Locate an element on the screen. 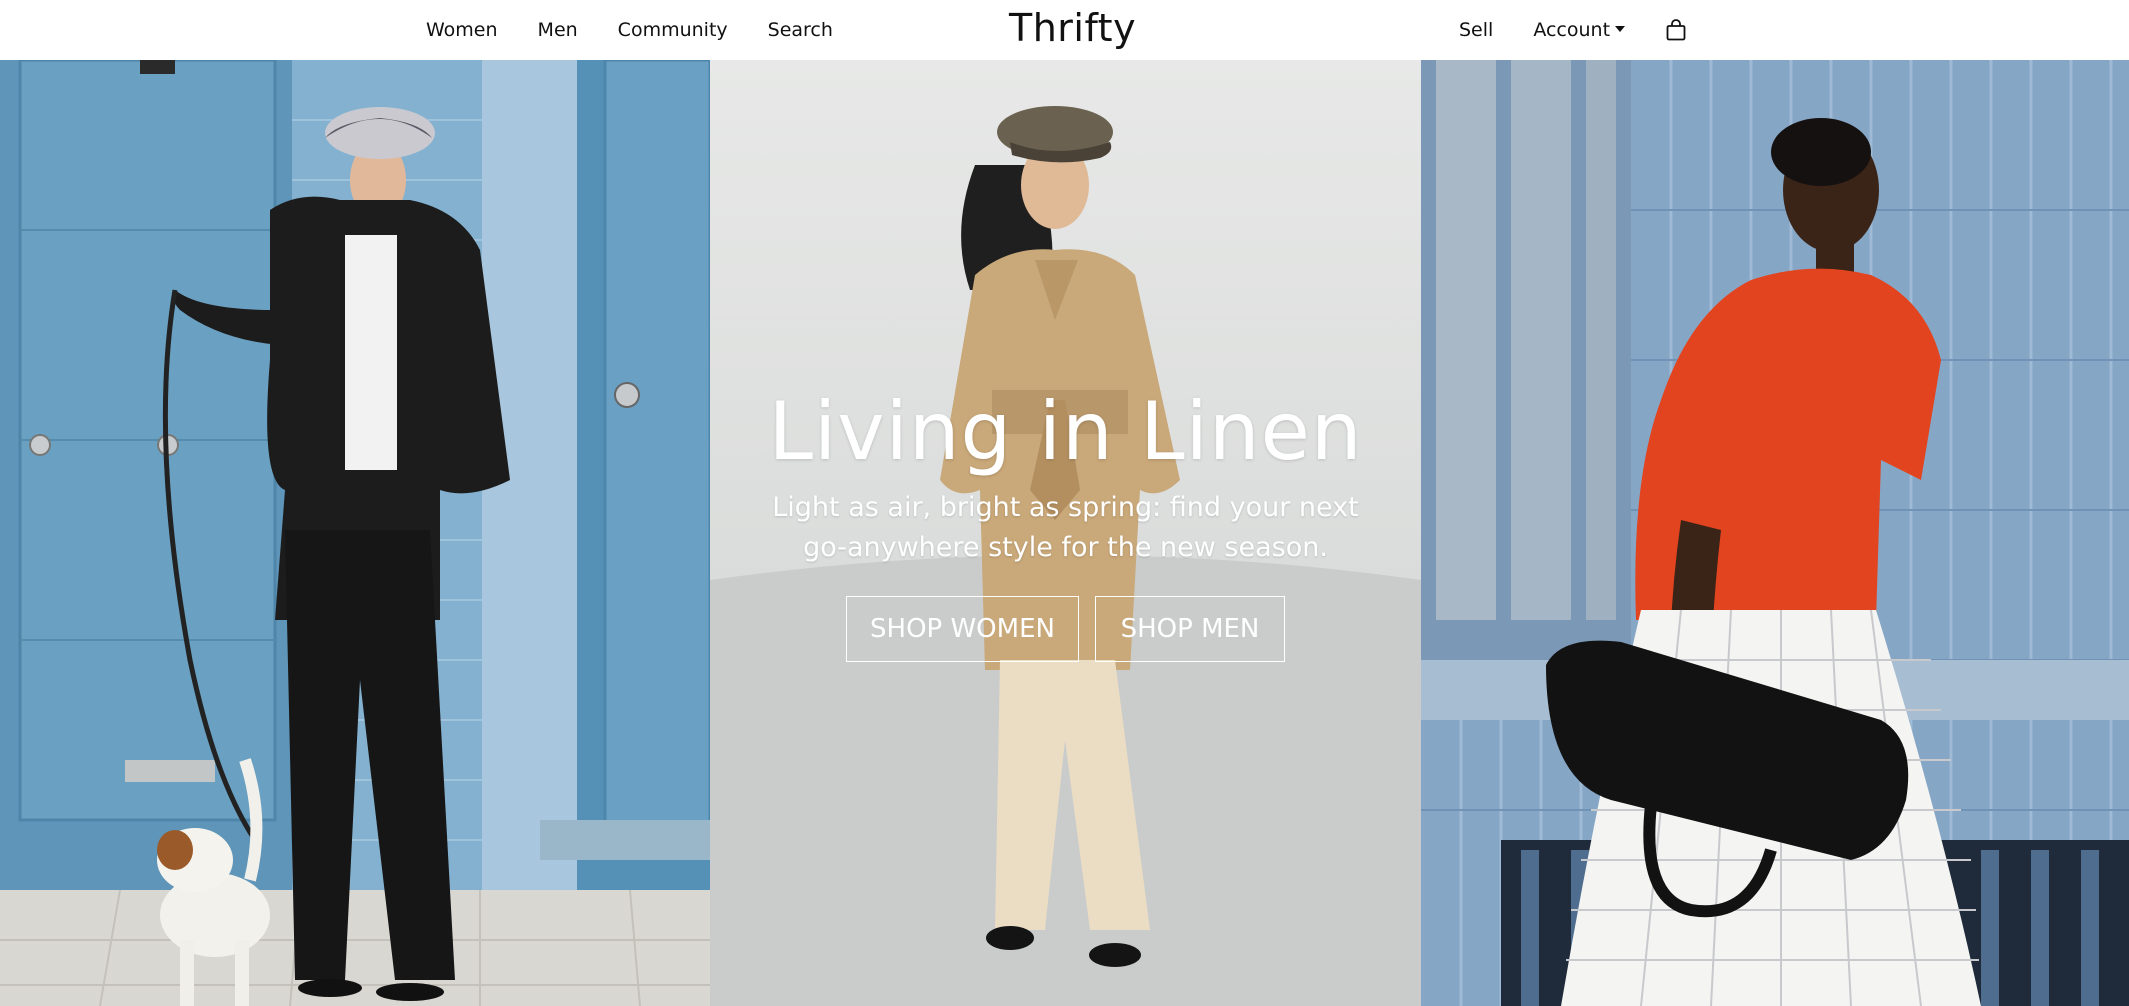 The width and height of the screenshot is (2129, 1006). sell-link: Sell is located at coordinates (1476, 30).